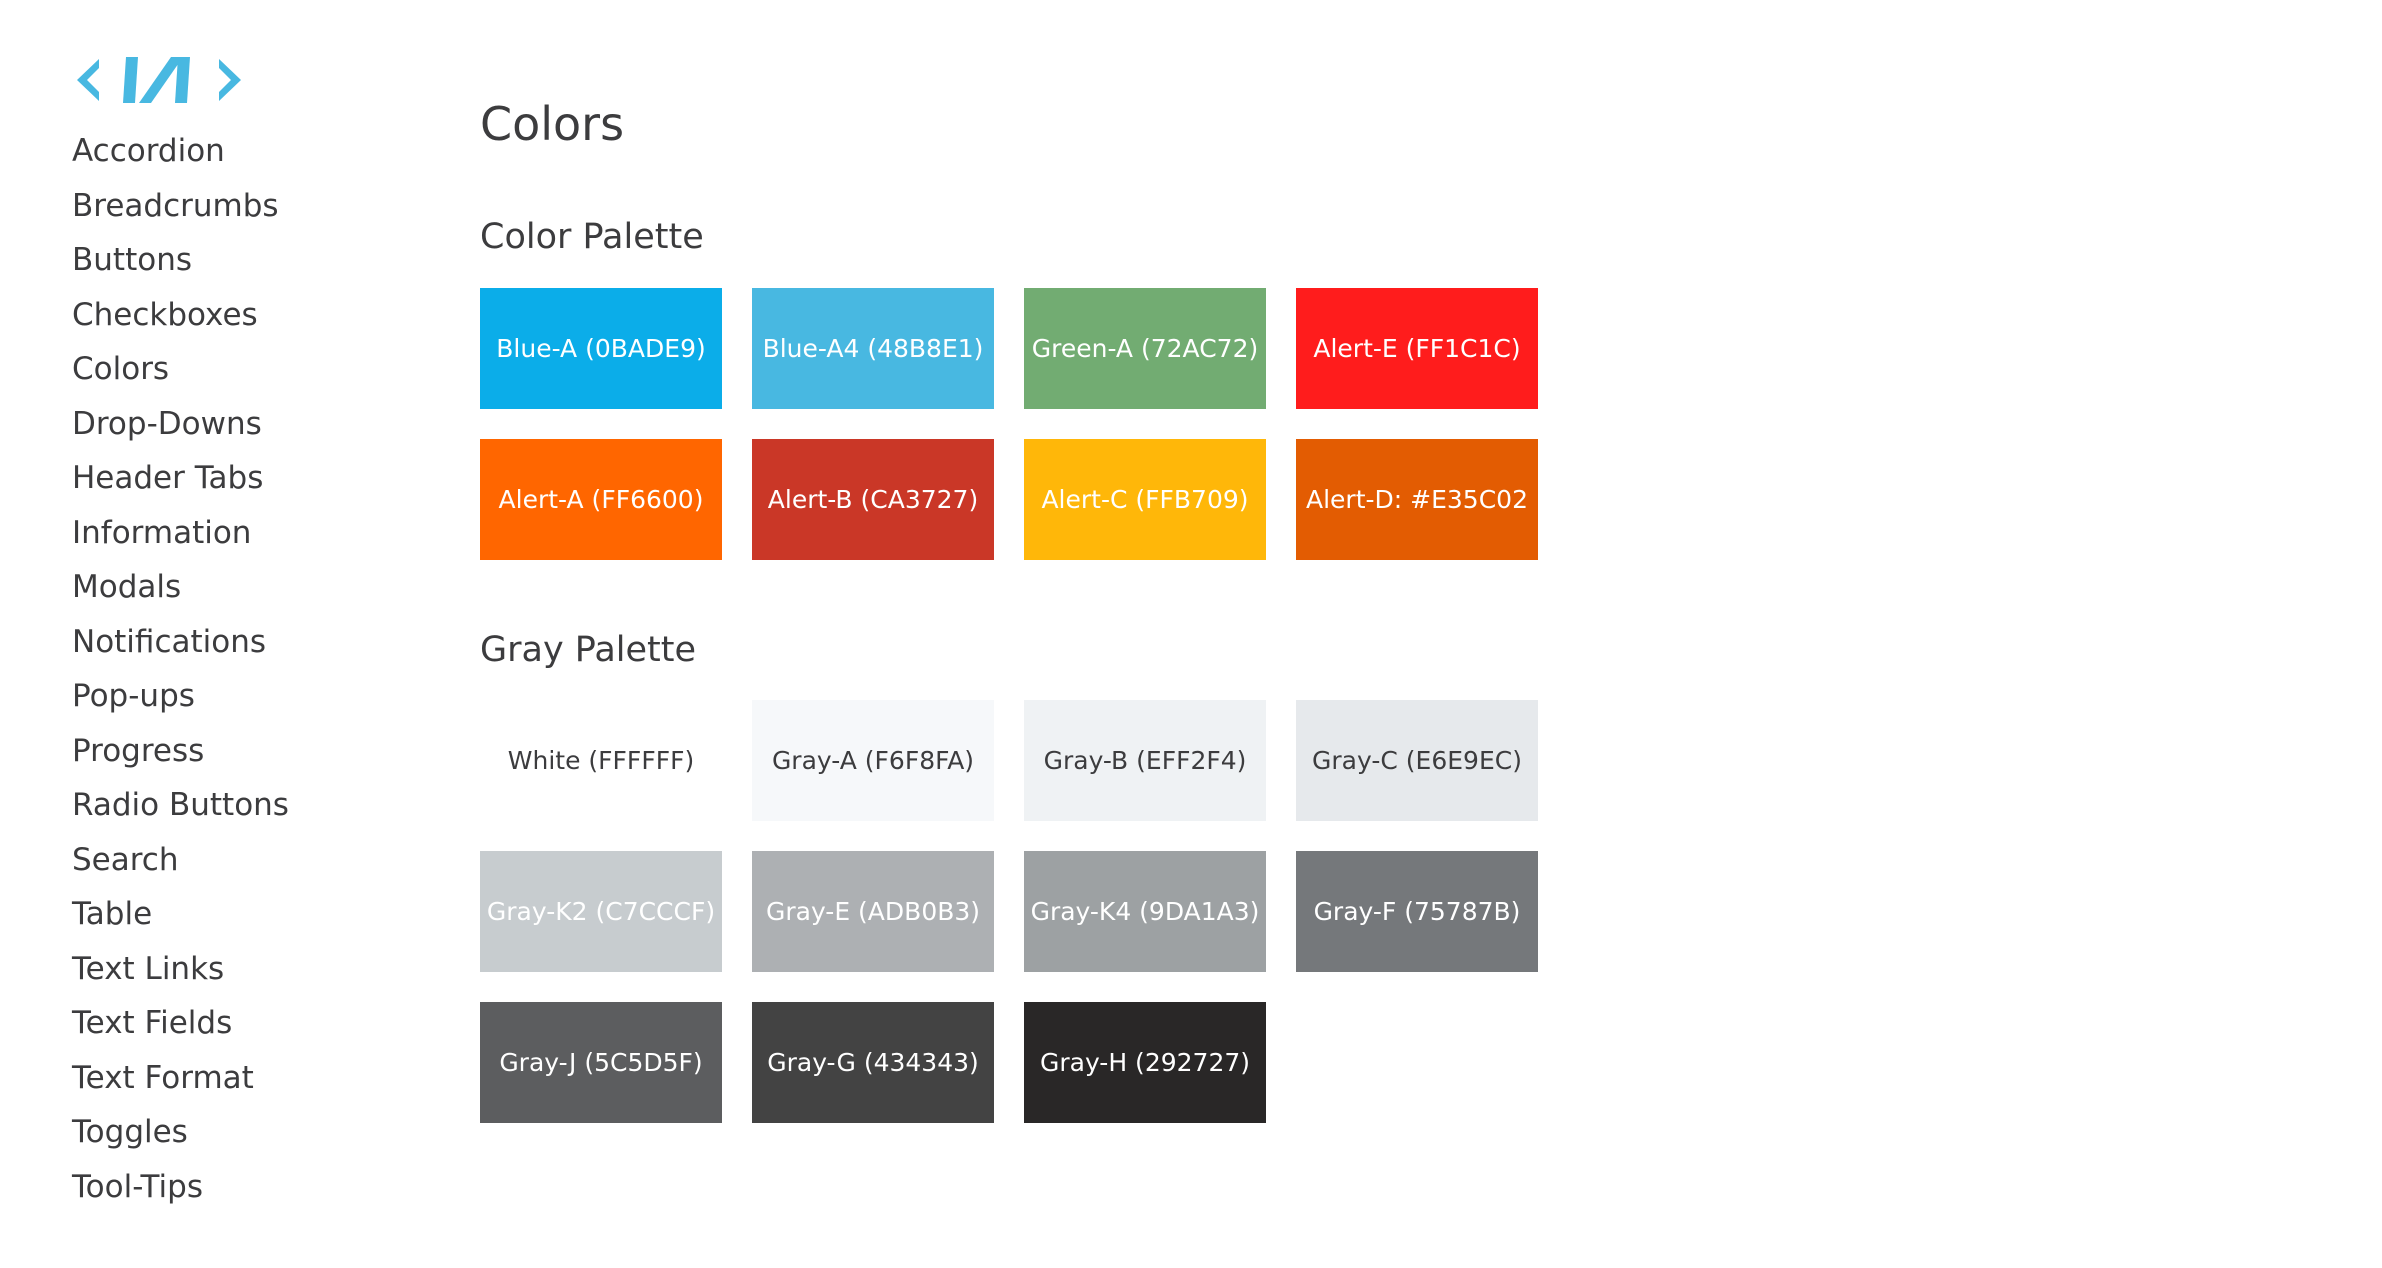  What do you see at coordinates (222, 1078) in the screenshot?
I see `sidebar-item-text-format: Text Format` at bounding box center [222, 1078].